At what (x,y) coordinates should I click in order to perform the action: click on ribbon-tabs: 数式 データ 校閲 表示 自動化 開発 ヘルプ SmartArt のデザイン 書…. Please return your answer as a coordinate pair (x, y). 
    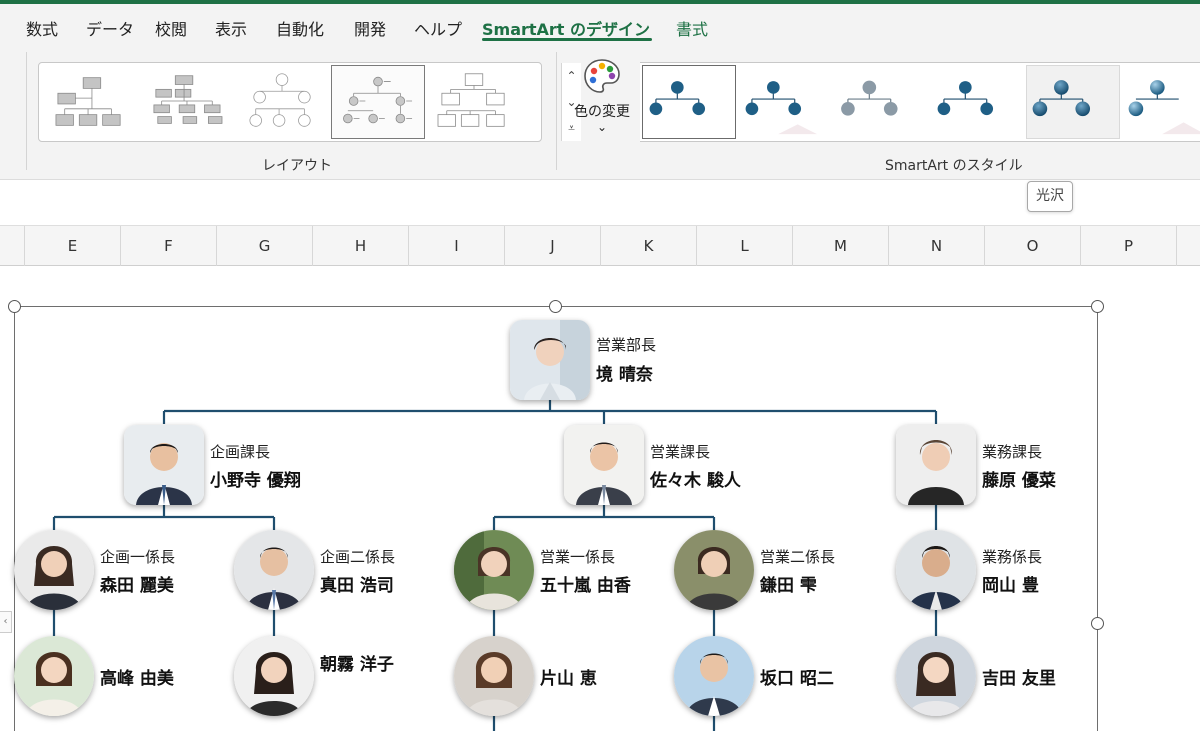
    Looking at the image, I should click on (600, 24).